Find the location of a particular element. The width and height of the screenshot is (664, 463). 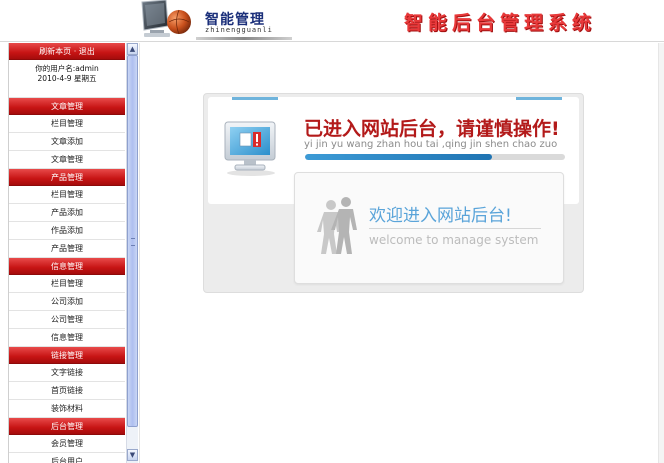

date-line: 2010-4-9 星期五 is located at coordinates (67, 78).